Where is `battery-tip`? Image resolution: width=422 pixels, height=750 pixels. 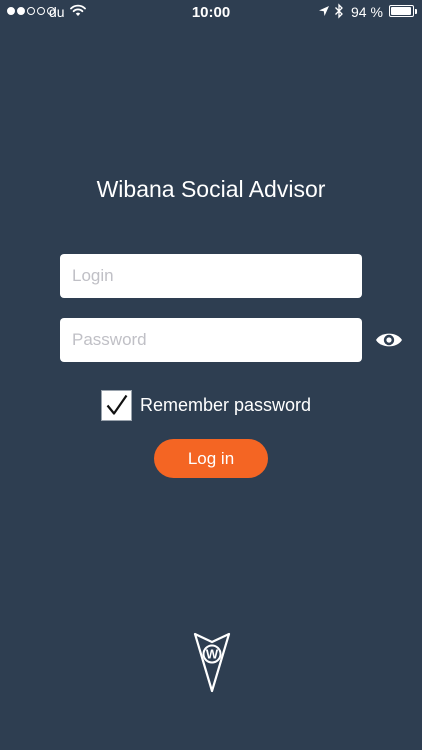 battery-tip is located at coordinates (416, 11).